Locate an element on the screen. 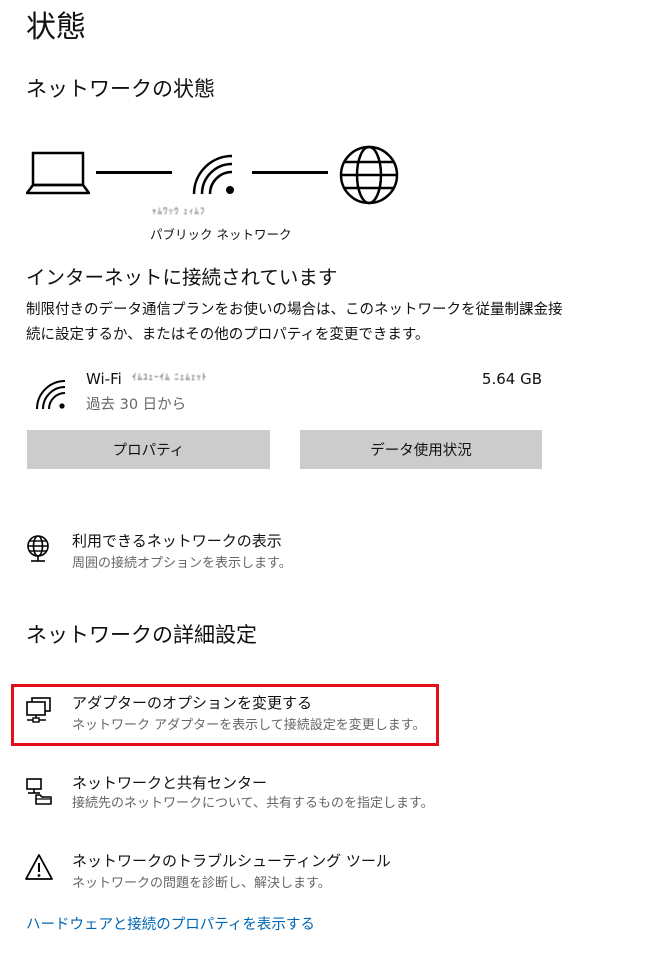  sharing-center-icon is located at coordinates (39, 791).